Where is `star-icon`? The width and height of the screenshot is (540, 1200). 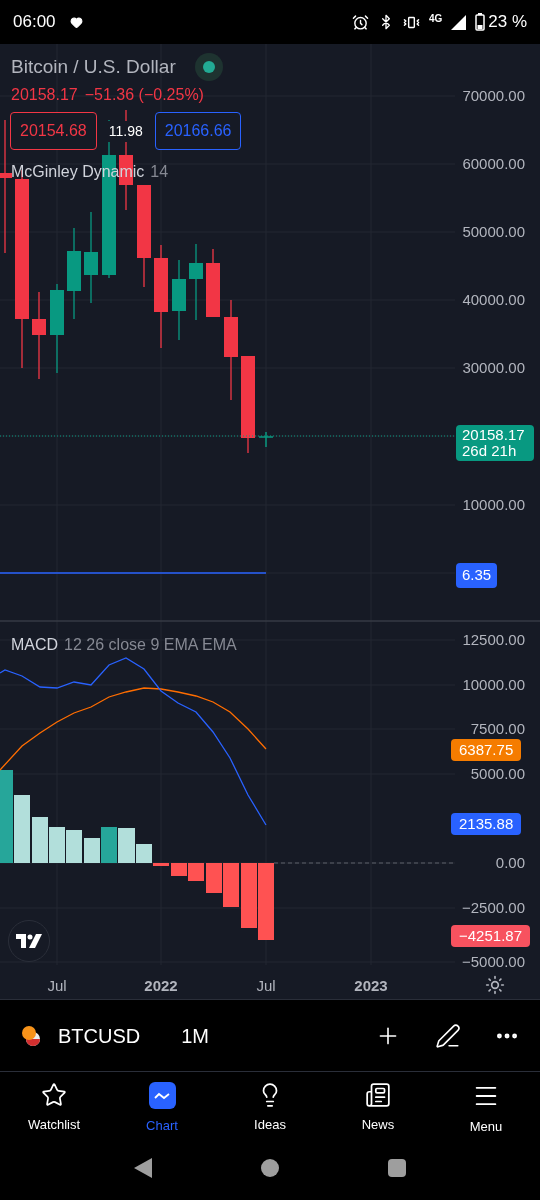 star-icon is located at coordinates (54, 1095).